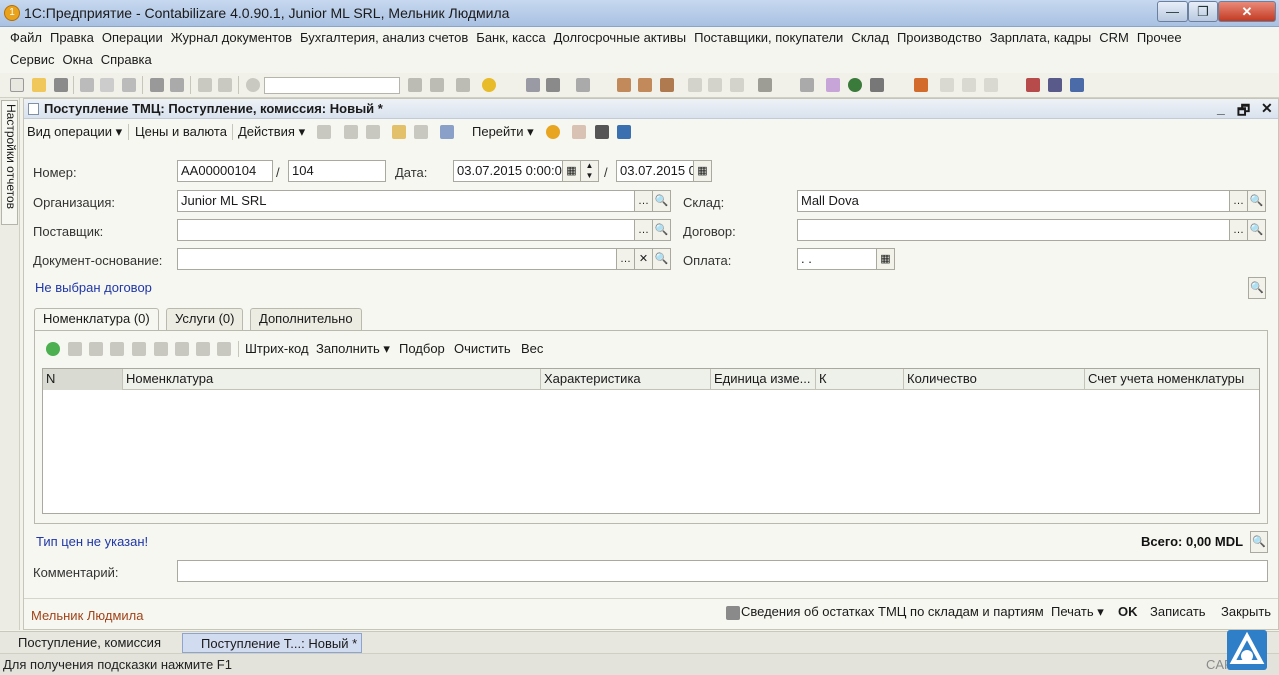  Describe the element at coordinates (437, 85) in the screenshot. I see `find-prev-icon` at that location.